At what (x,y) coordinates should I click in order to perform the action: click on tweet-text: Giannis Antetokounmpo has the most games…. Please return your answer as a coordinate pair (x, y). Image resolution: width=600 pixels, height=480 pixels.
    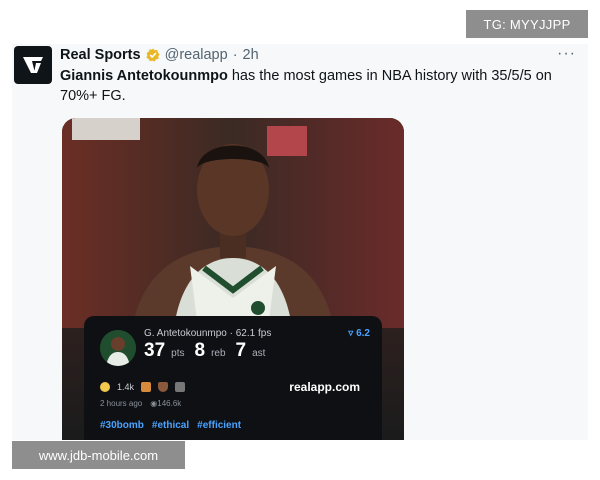
    Looking at the image, I should click on (320, 86).